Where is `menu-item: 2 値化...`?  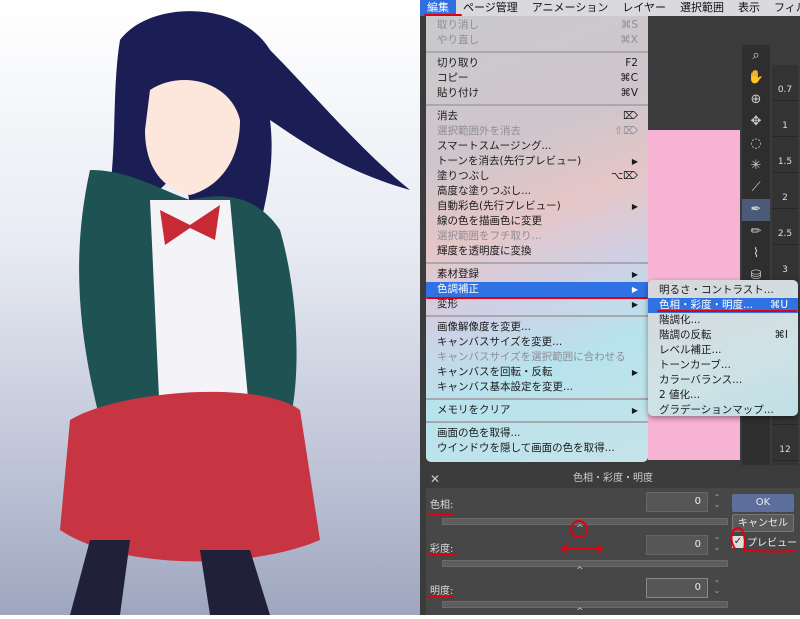 menu-item: 2 値化... is located at coordinates (723, 395).